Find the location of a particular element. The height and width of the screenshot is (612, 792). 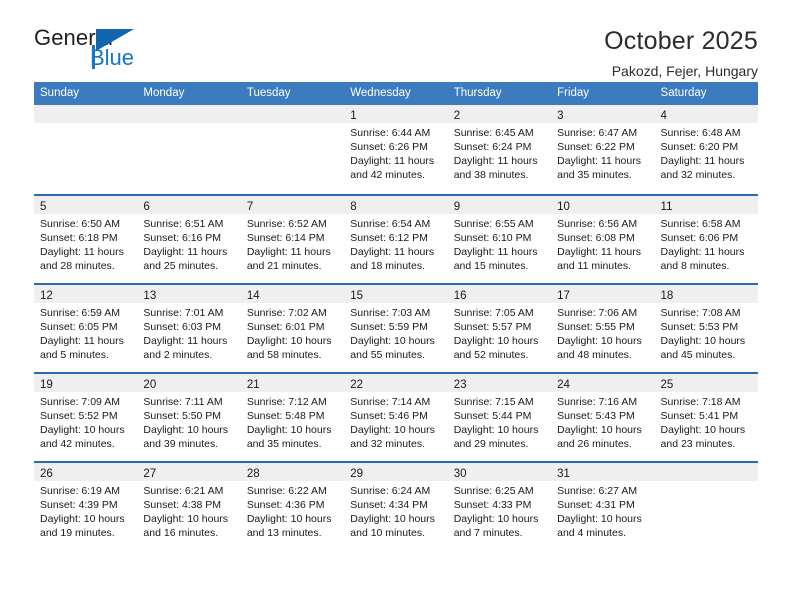

day-number: 31 is located at coordinates (563, 474).